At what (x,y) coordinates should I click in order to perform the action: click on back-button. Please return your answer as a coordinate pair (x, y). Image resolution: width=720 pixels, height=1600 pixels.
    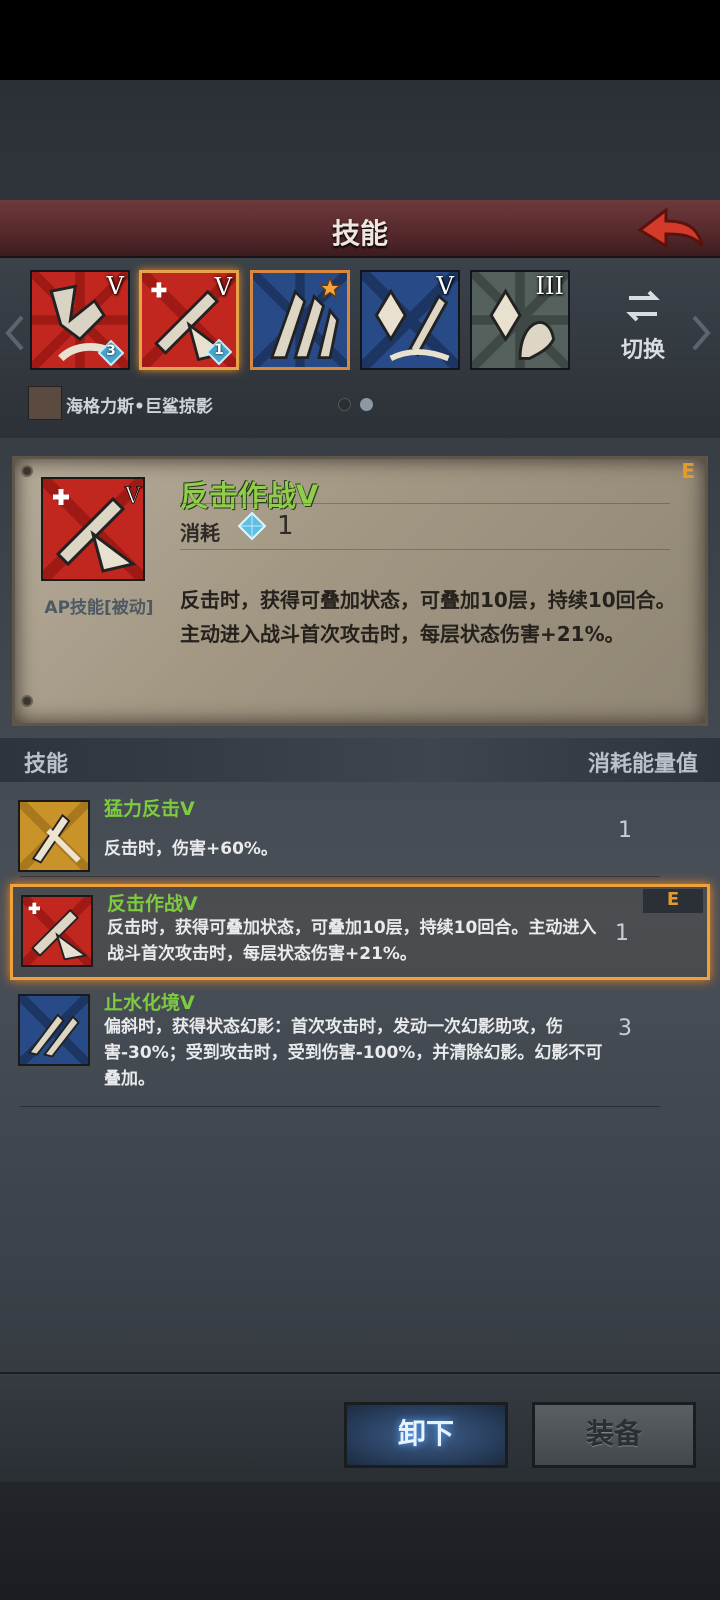
    Looking at the image, I should click on (671, 229).